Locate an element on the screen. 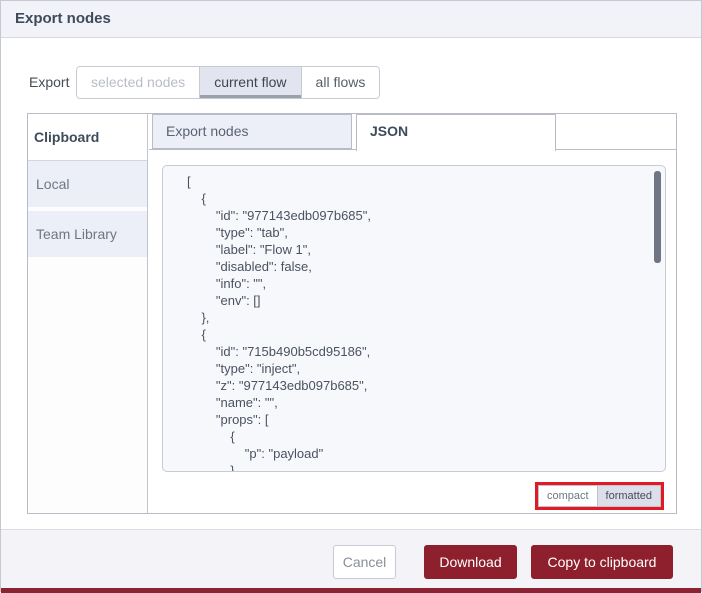  scrollbar-thumb is located at coordinates (657, 217).